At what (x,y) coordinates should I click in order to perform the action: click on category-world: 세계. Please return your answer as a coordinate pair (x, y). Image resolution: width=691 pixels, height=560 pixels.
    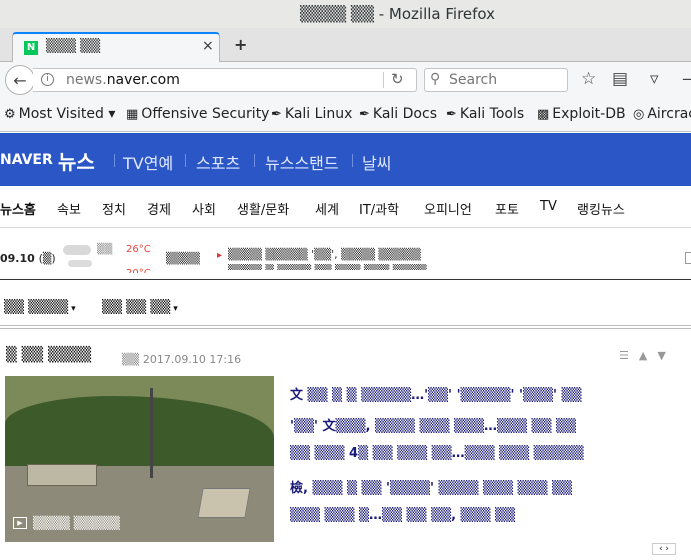
    Looking at the image, I should click on (327, 208).